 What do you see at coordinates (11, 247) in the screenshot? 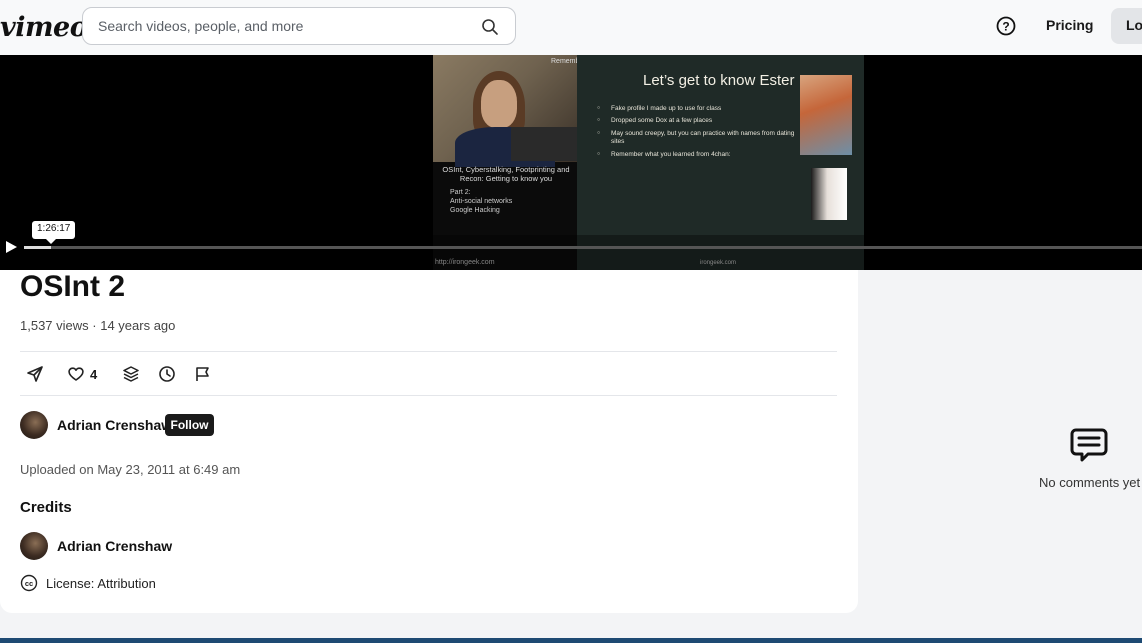
I see `play-icon` at bounding box center [11, 247].